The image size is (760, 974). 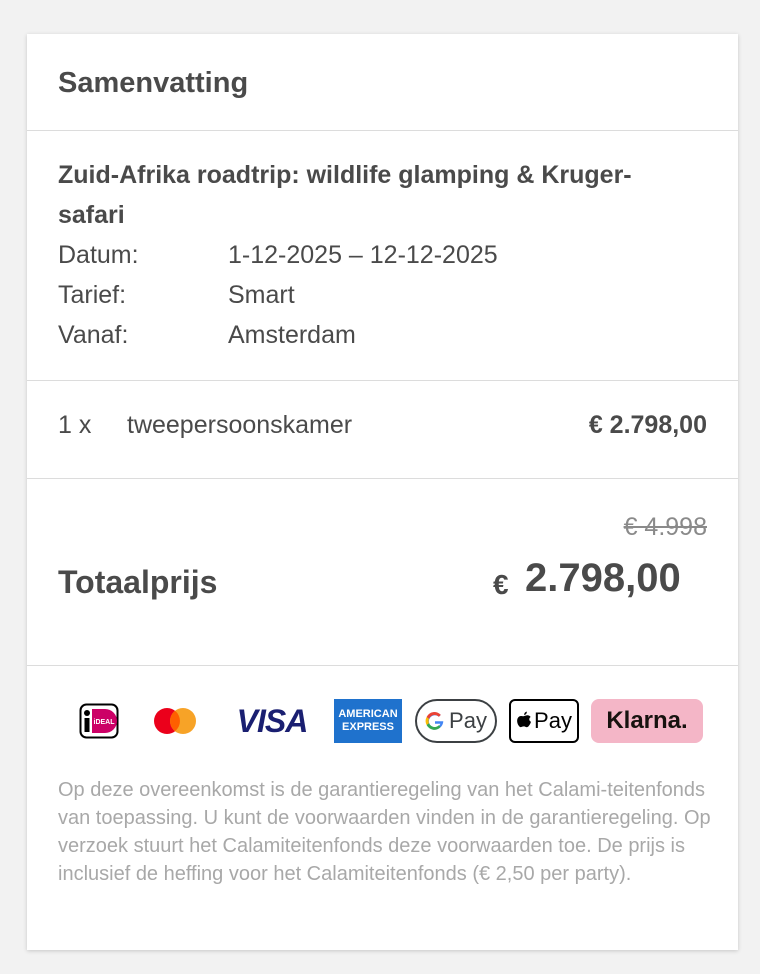 I want to click on apple-pay-icon: Pay, so click(x=544, y=721).